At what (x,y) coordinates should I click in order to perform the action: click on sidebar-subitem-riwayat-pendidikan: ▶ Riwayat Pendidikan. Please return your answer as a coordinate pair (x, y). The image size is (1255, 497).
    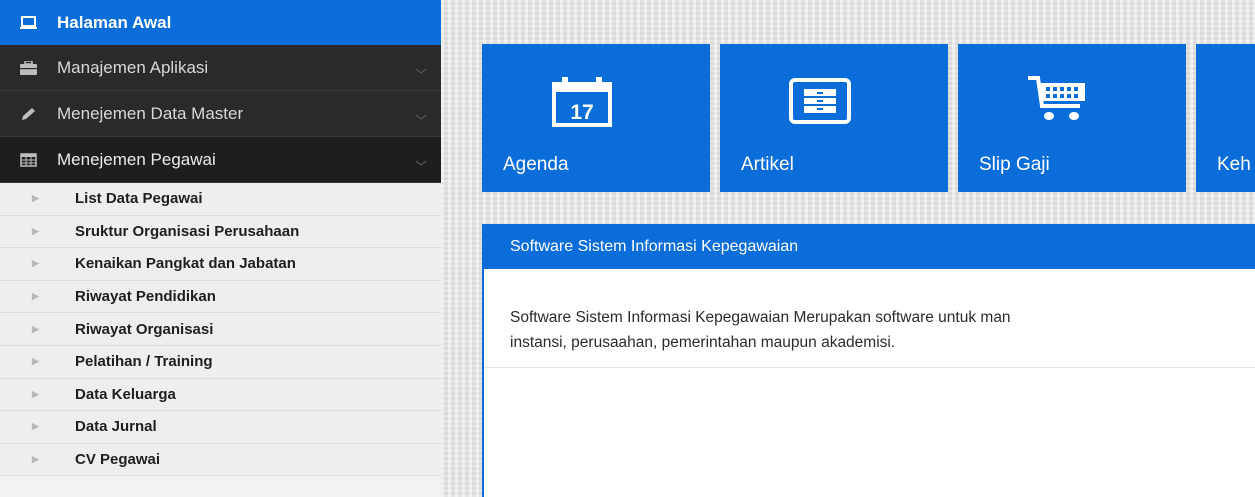
    Looking at the image, I should click on (220, 297).